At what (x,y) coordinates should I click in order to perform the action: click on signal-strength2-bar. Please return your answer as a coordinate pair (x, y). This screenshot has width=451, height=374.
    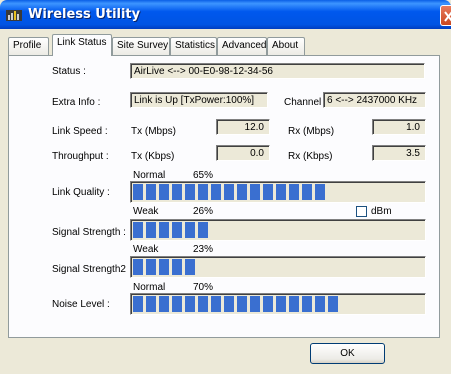
    Looking at the image, I should click on (278, 267).